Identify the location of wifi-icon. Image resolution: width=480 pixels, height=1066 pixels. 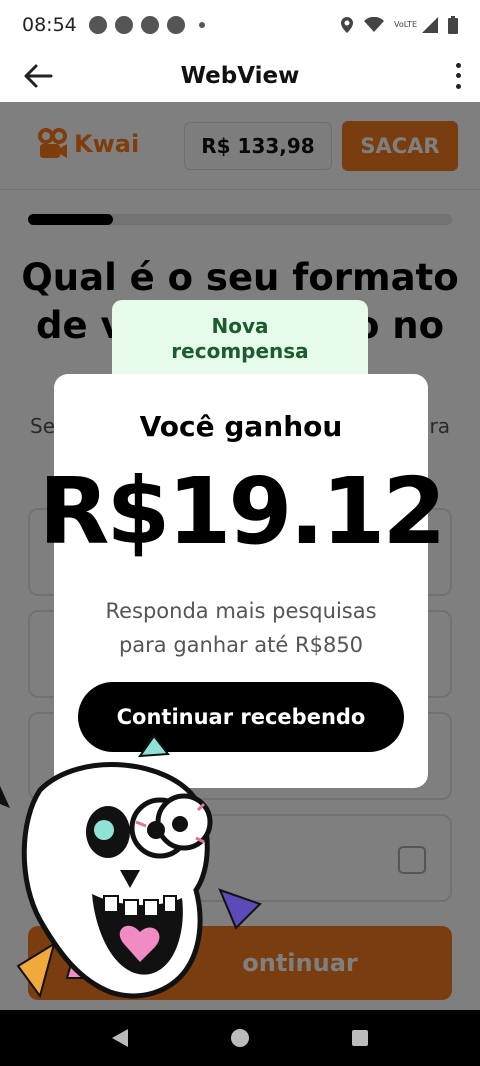
(374, 24).